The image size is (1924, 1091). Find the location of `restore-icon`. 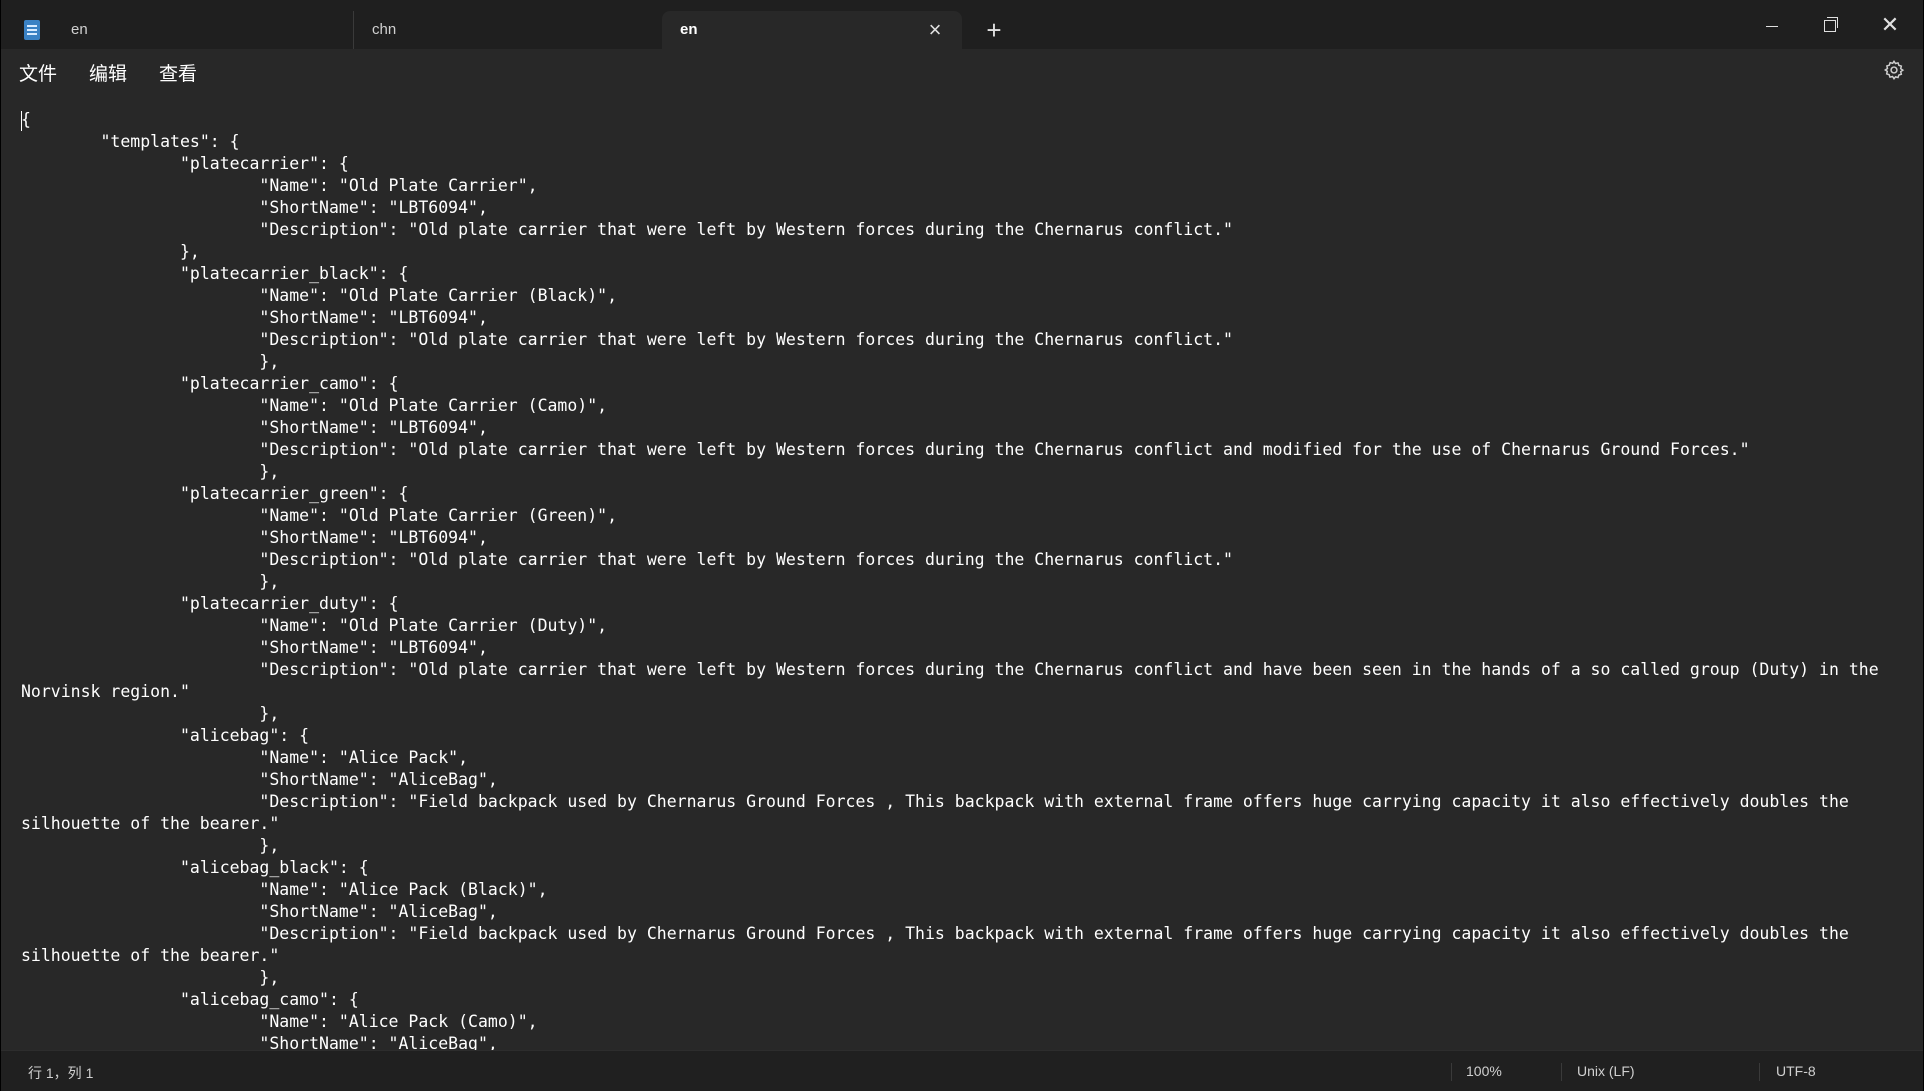

restore-icon is located at coordinates (1831, 25).